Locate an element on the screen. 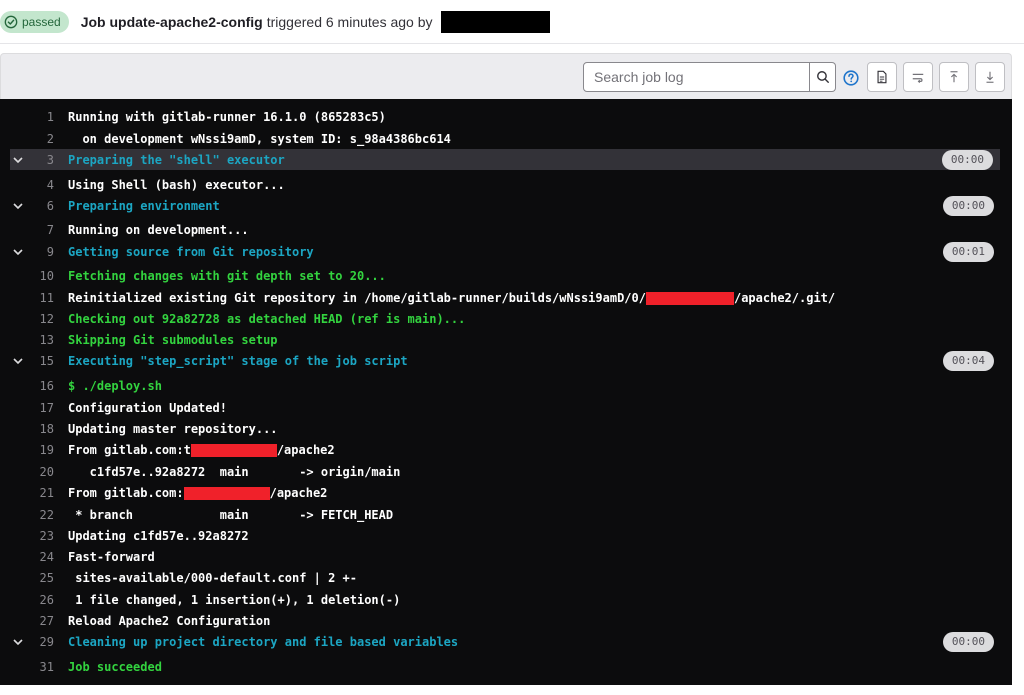 The width and height of the screenshot is (1024, 695). log-line: 24 Fast-forward is located at coordinates (506, 556).